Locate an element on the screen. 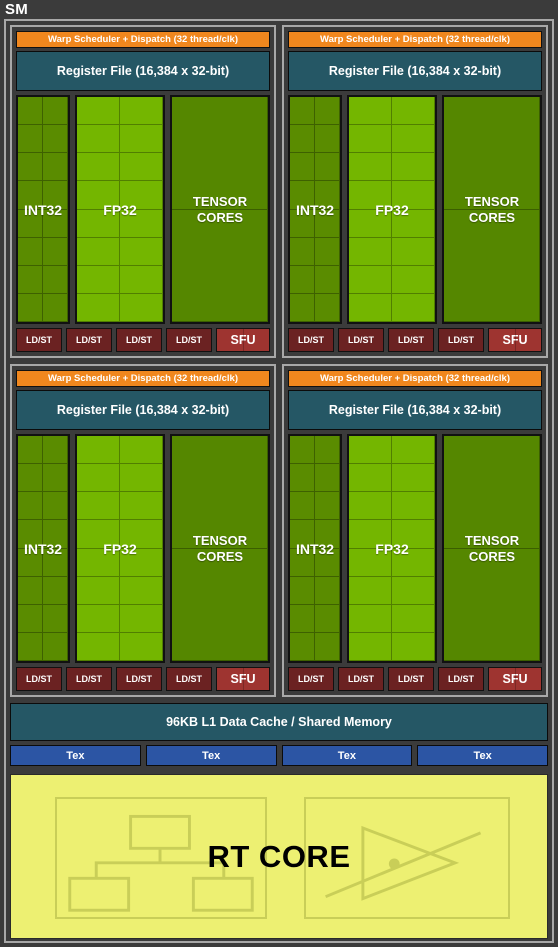  tensor-cores-unit-3: TENSOR CORES is located at coordinates (492, 548).